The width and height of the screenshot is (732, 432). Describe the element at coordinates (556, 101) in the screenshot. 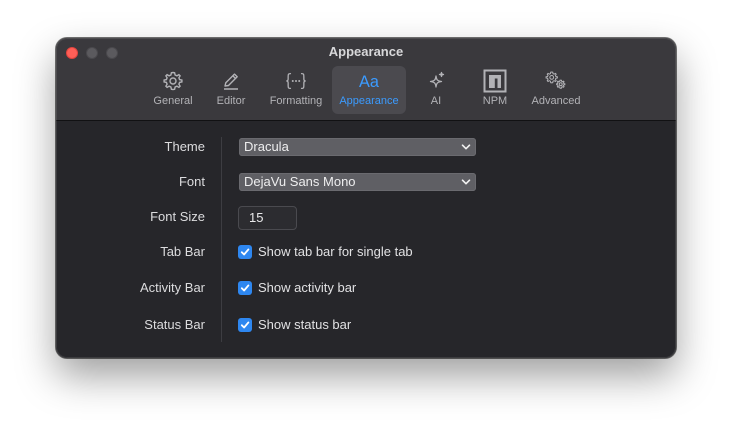

I see `tab-advanced-label: Advanced` at that location.